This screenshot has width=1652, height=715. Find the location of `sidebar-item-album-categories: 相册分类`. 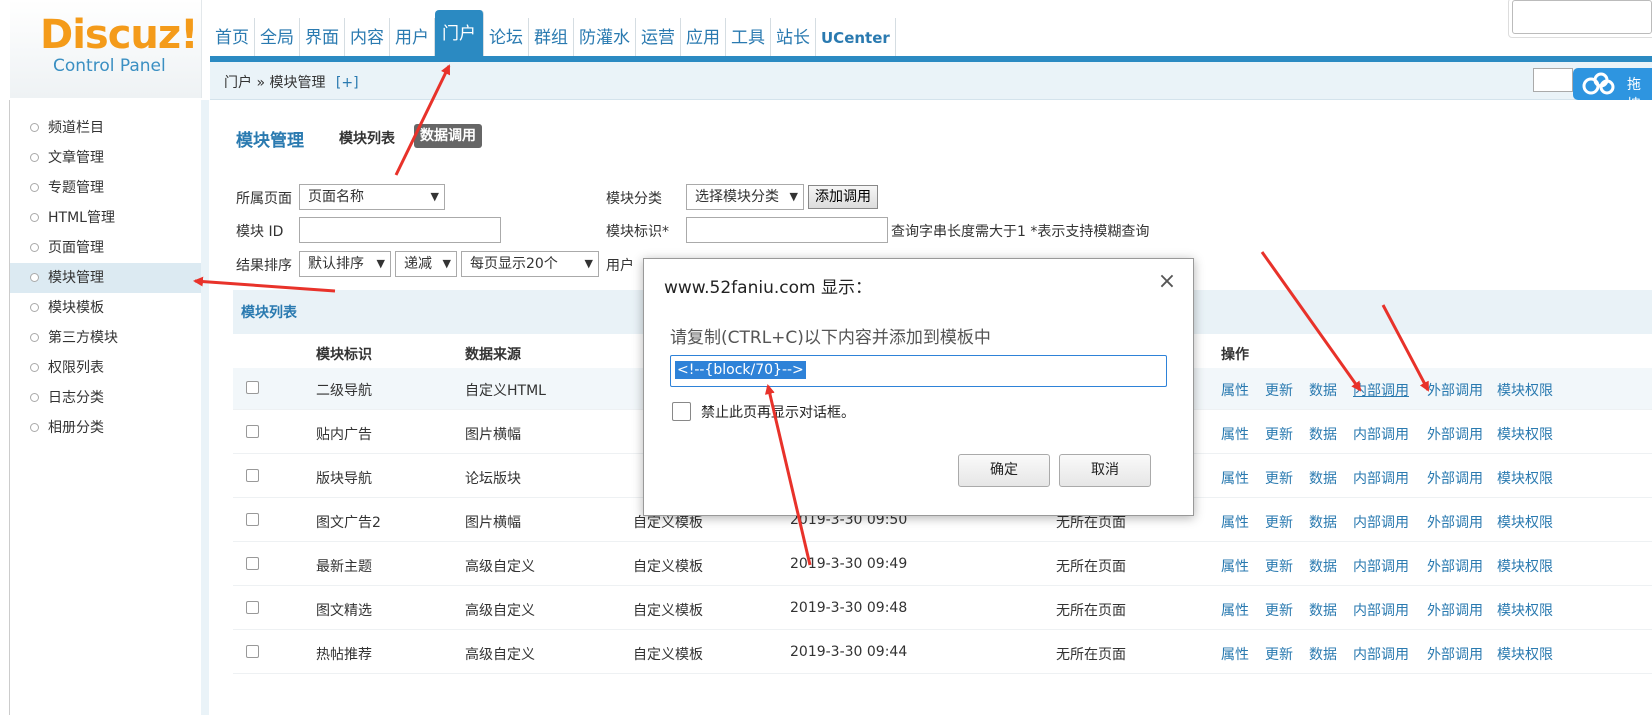

sidebar-item-album-categories: 相册分类 is located at coordinates (106, 428).